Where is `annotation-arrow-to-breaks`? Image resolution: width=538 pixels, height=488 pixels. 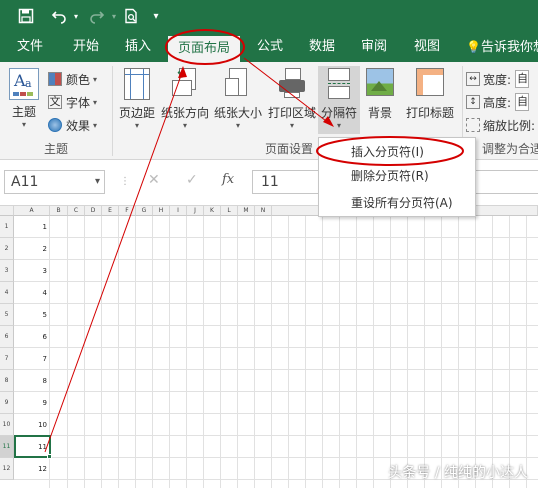
annotation-arrow-to-breaks is located at coordinates (287, 91).